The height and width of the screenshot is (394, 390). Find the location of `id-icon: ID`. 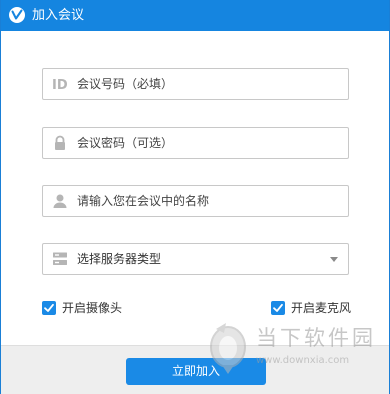

id-icon: ID is located at coordinates (60, 85).